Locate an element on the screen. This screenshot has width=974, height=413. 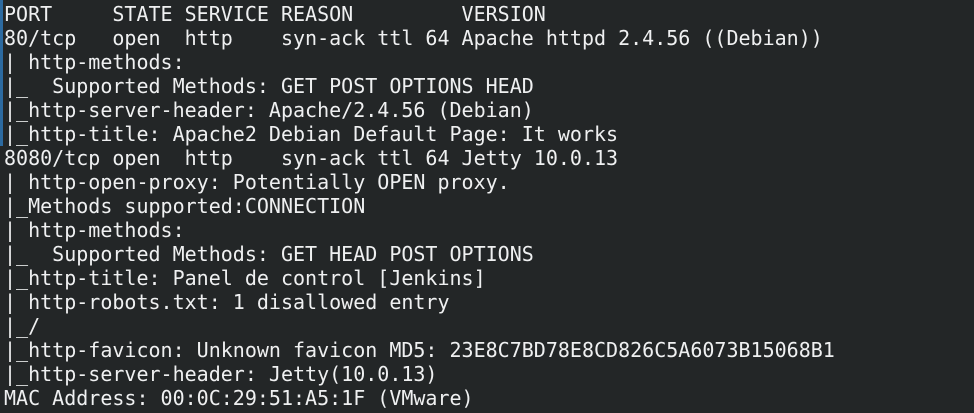
terminal-line: MAC Address: 00:0C:29:51:A5:1F (VMware) is located at coordinates (239, 398).